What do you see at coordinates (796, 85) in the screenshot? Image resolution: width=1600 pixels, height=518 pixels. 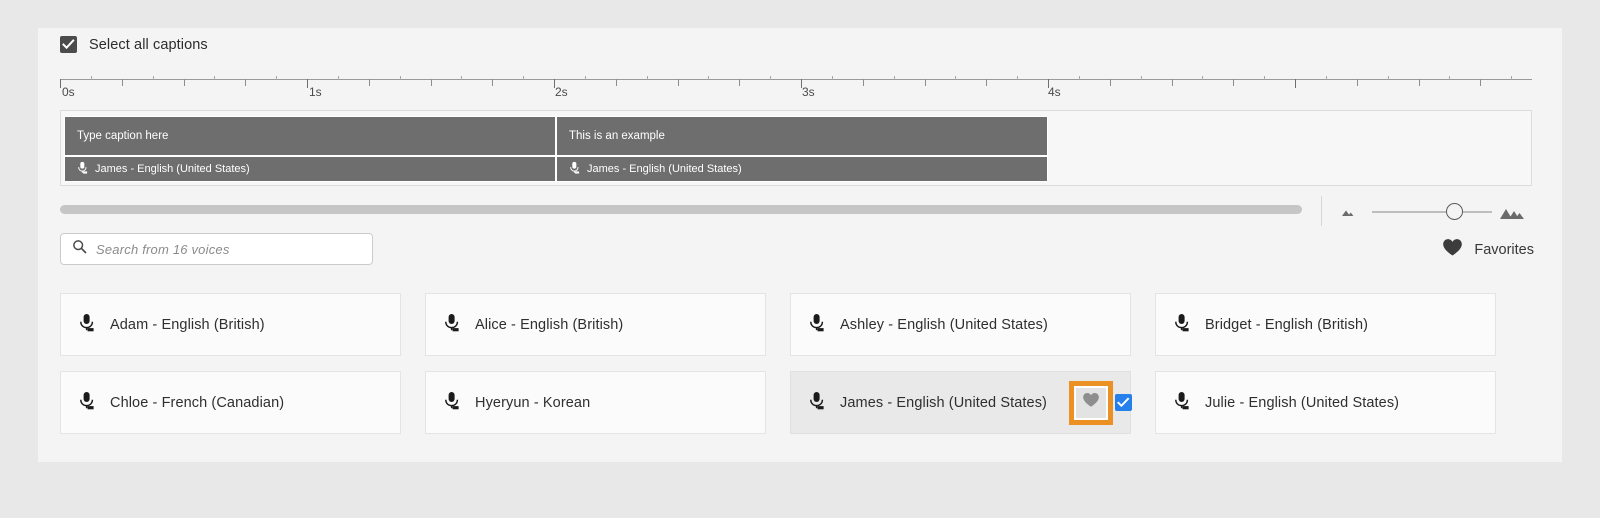 I see `timeline-ruler: 0s 1s 2s 3s 4s` at bounding box center [796, 85].